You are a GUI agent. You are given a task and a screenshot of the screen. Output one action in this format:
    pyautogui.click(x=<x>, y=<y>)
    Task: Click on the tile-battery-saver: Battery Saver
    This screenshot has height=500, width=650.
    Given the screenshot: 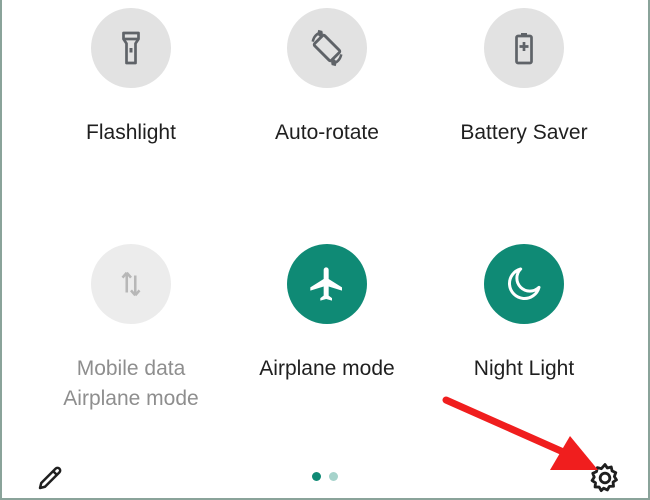 What is the action you would take?
    pyautogui.click(x=524, y=78)
    